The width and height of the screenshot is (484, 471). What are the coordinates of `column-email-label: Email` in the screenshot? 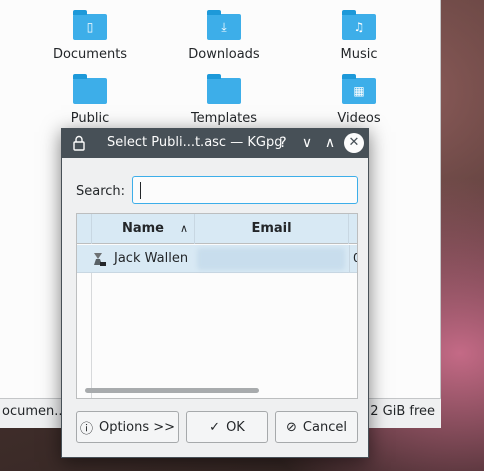 It's located at (271, 228).